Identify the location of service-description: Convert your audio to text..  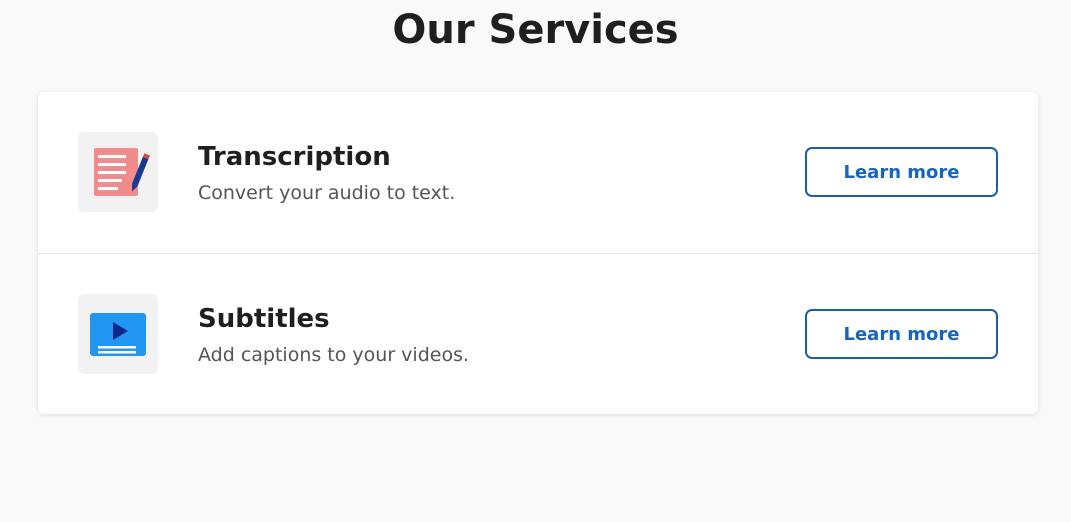
(327, 193).